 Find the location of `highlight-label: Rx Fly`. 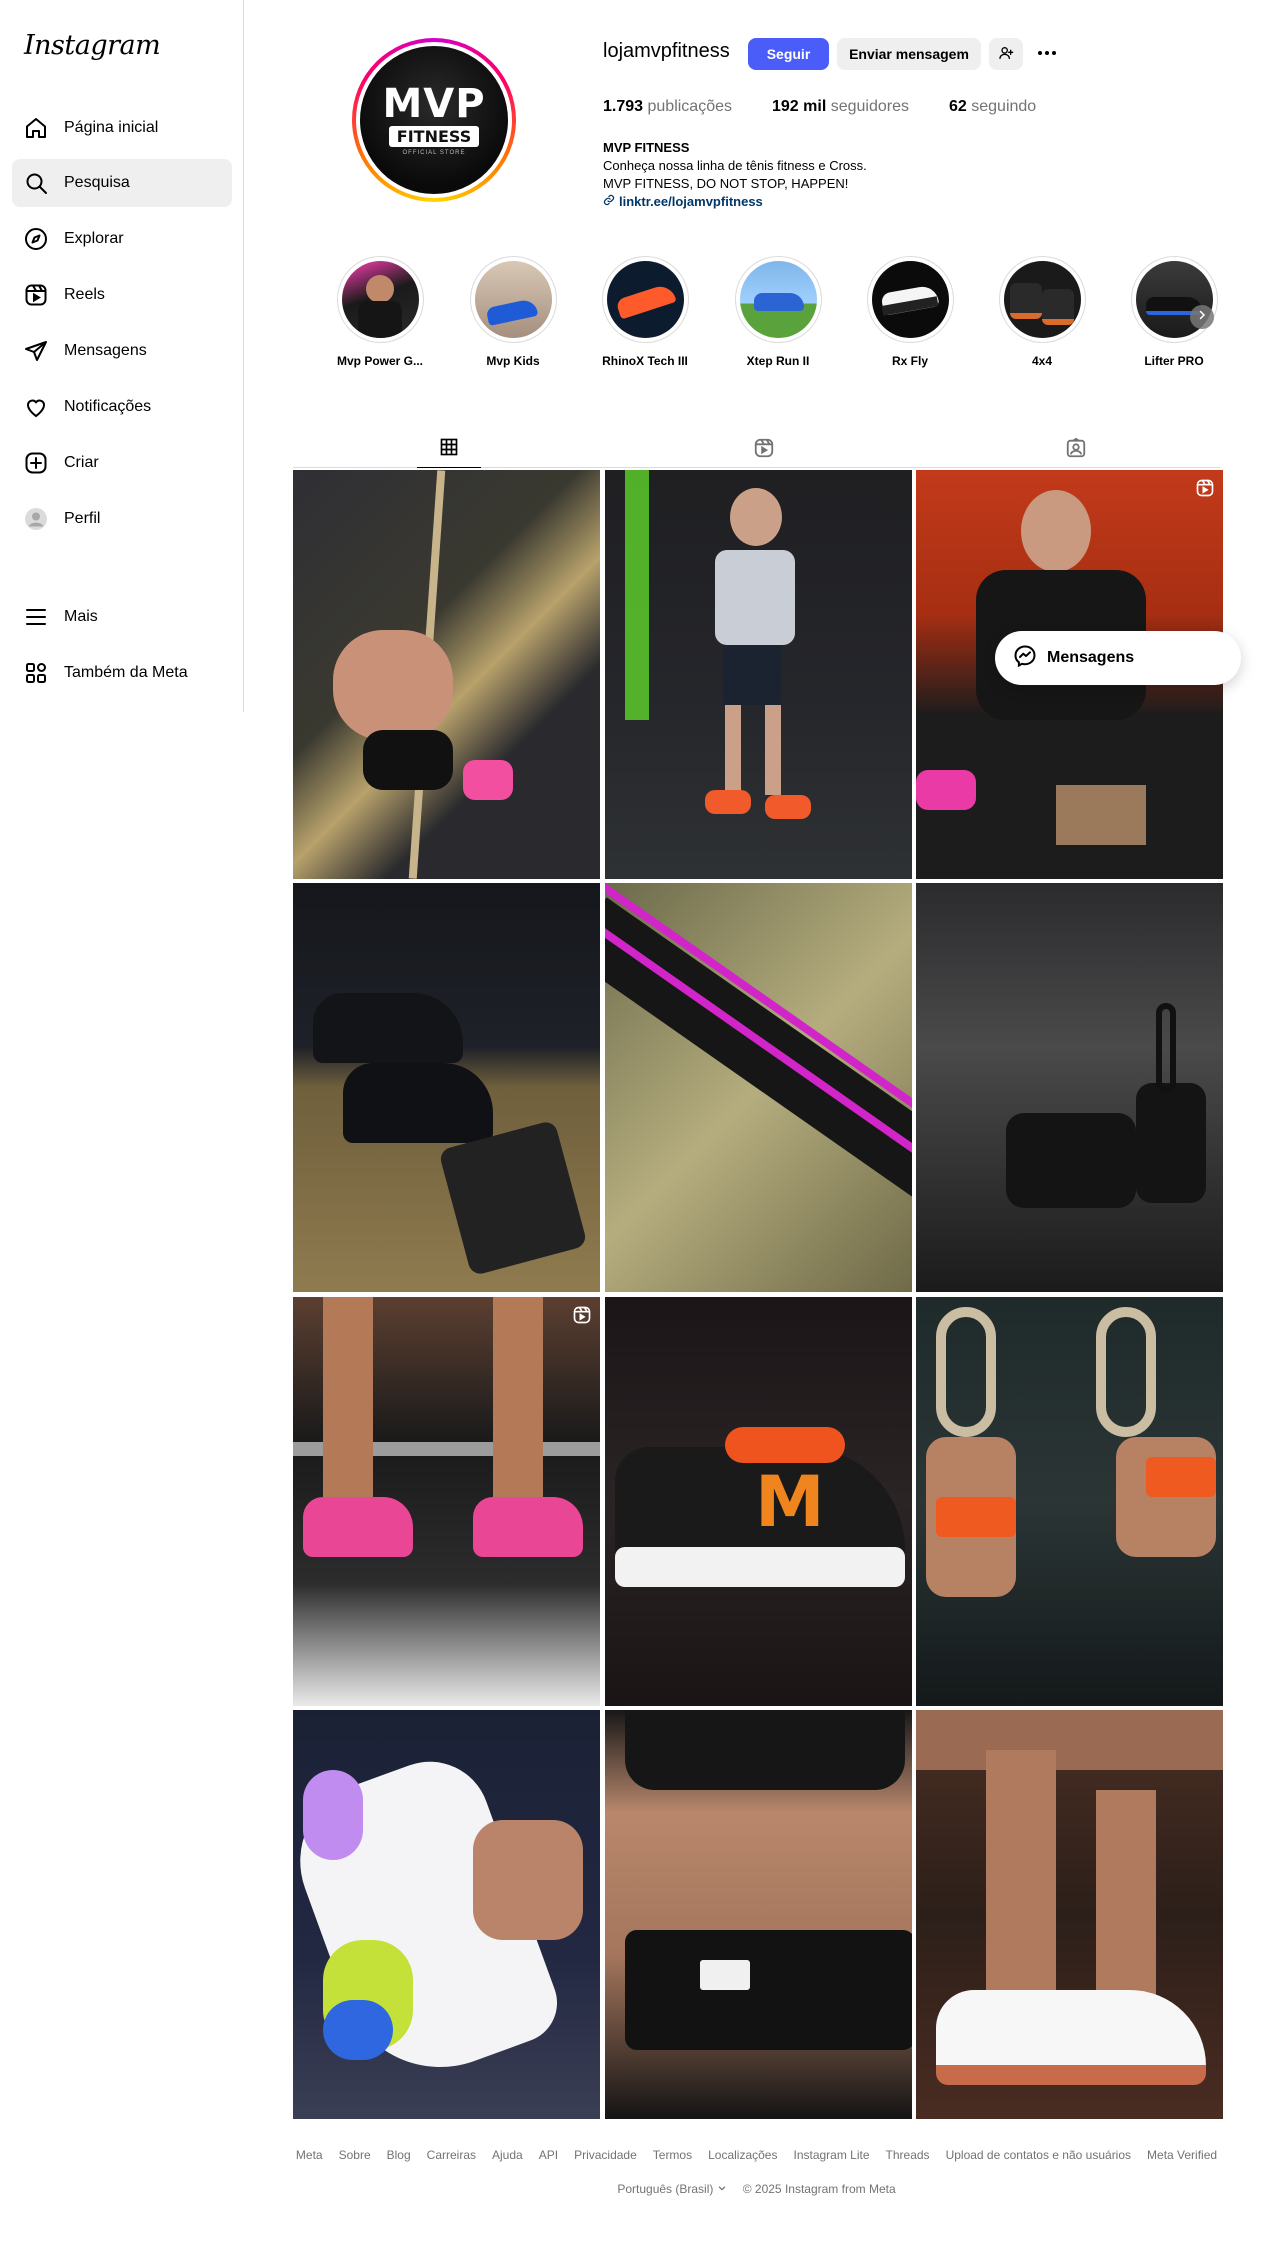

highlight-label: Rx Fly is located at coordinates (909, 361).